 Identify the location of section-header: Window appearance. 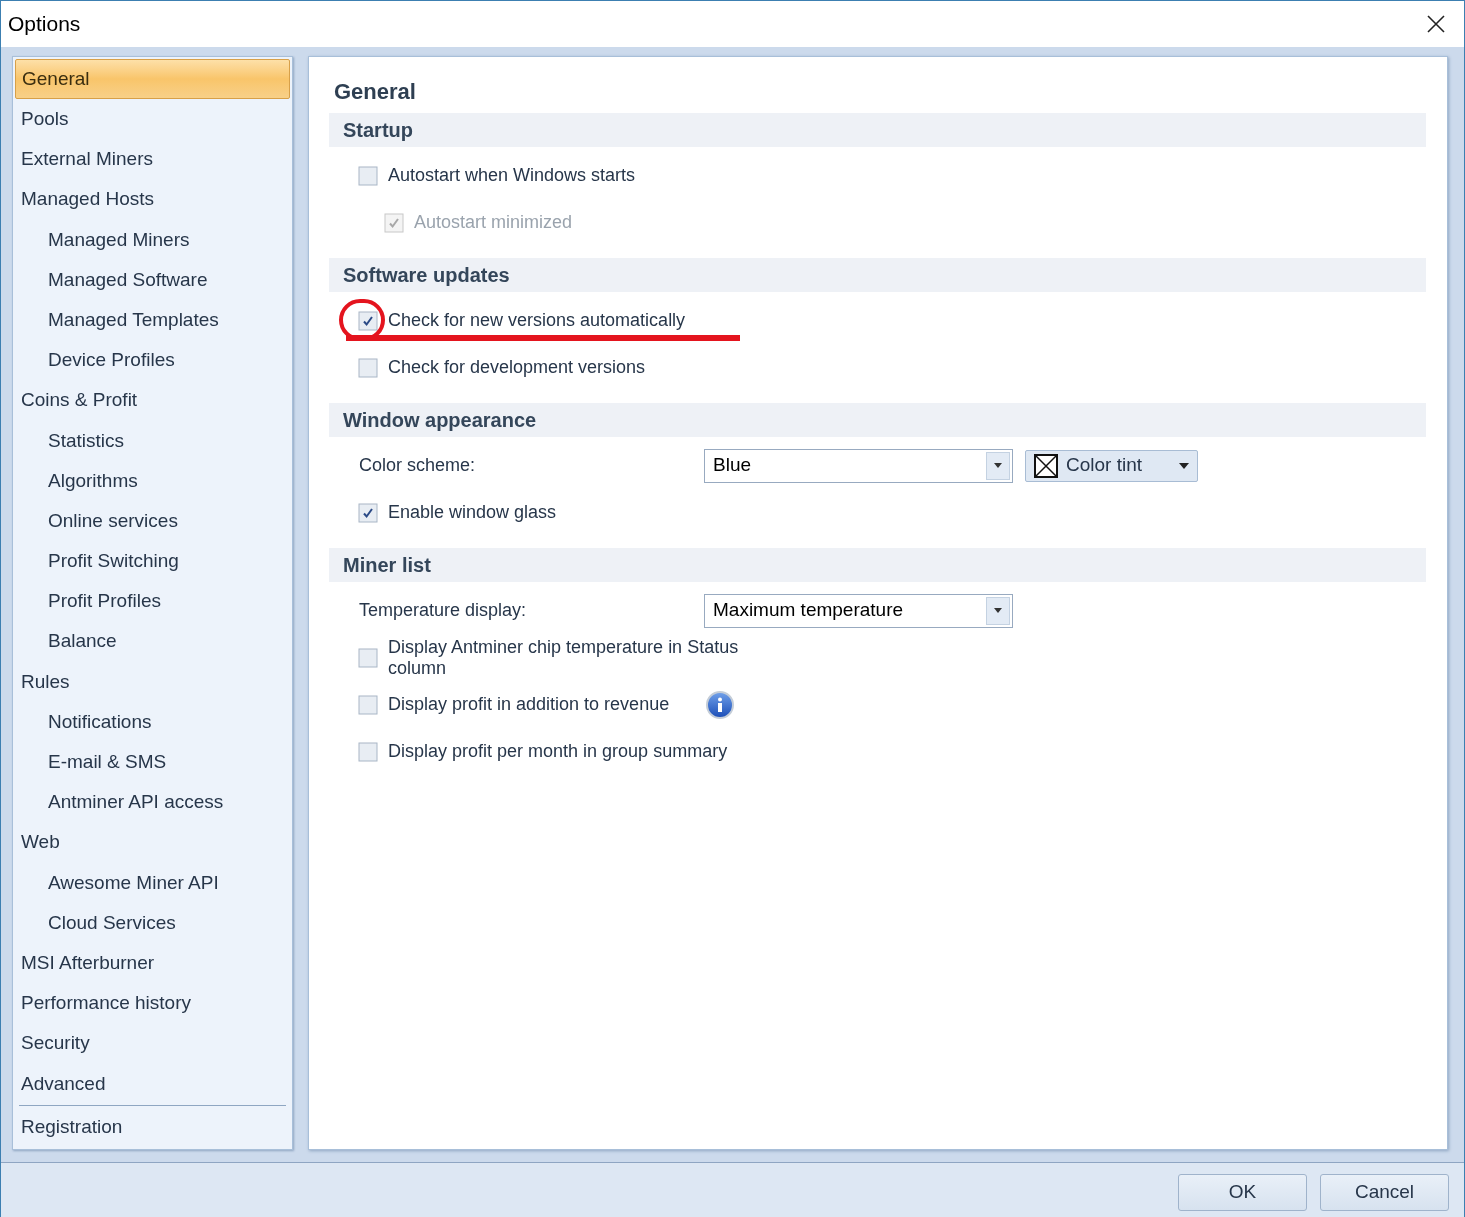
(877, 420).